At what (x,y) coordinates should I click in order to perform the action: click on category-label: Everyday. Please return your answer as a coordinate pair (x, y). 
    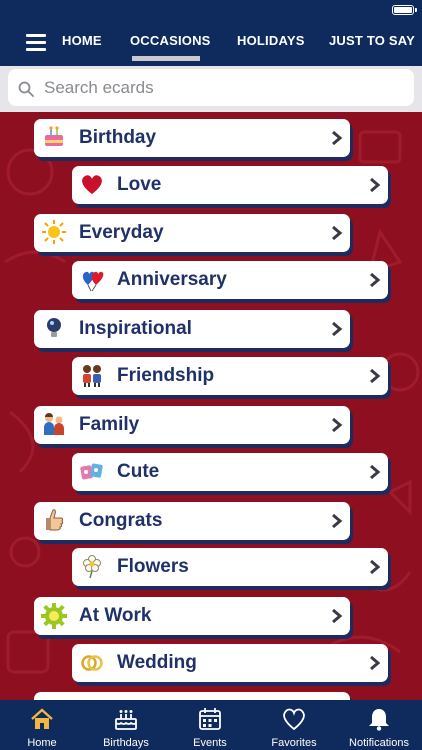
    Looking at the image, I should click on (121, 232).